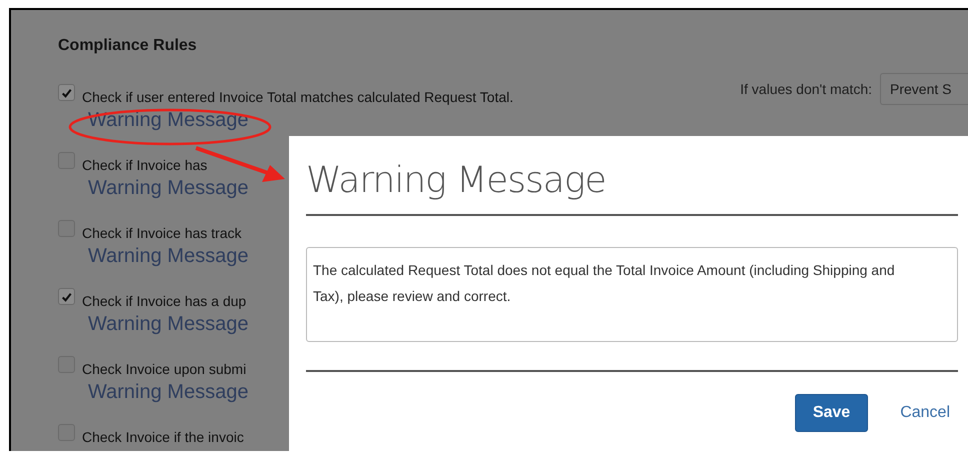  Describe the element at coordinates (162, 233) in the screenshot. I see `rule-label: Check if Invoice has track` at that location.